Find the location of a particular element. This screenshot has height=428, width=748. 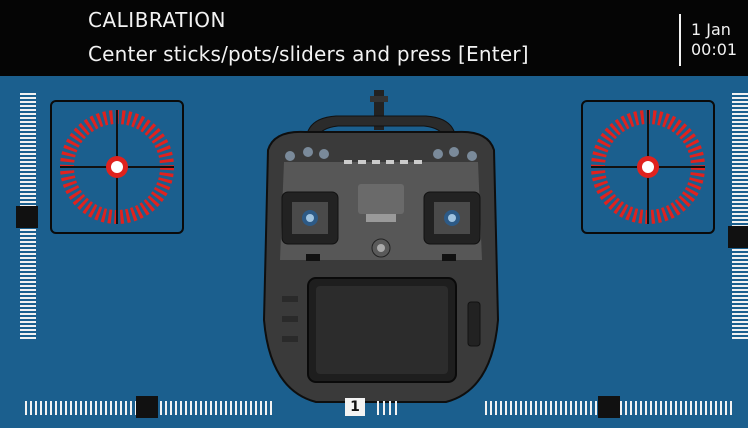

pot1-thumb is located at coordinates (147, 407).